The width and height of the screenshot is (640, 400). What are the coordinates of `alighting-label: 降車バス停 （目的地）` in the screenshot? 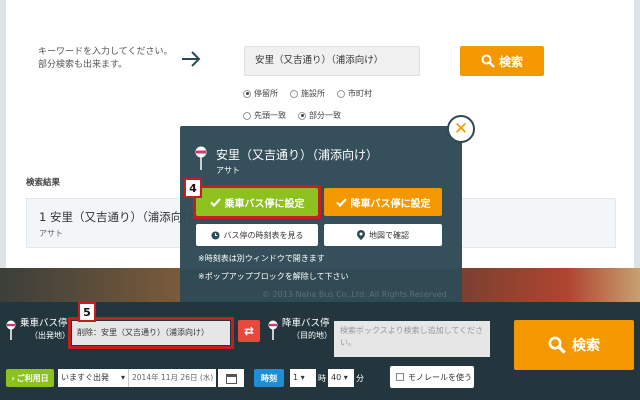 It's located at (307, 330).